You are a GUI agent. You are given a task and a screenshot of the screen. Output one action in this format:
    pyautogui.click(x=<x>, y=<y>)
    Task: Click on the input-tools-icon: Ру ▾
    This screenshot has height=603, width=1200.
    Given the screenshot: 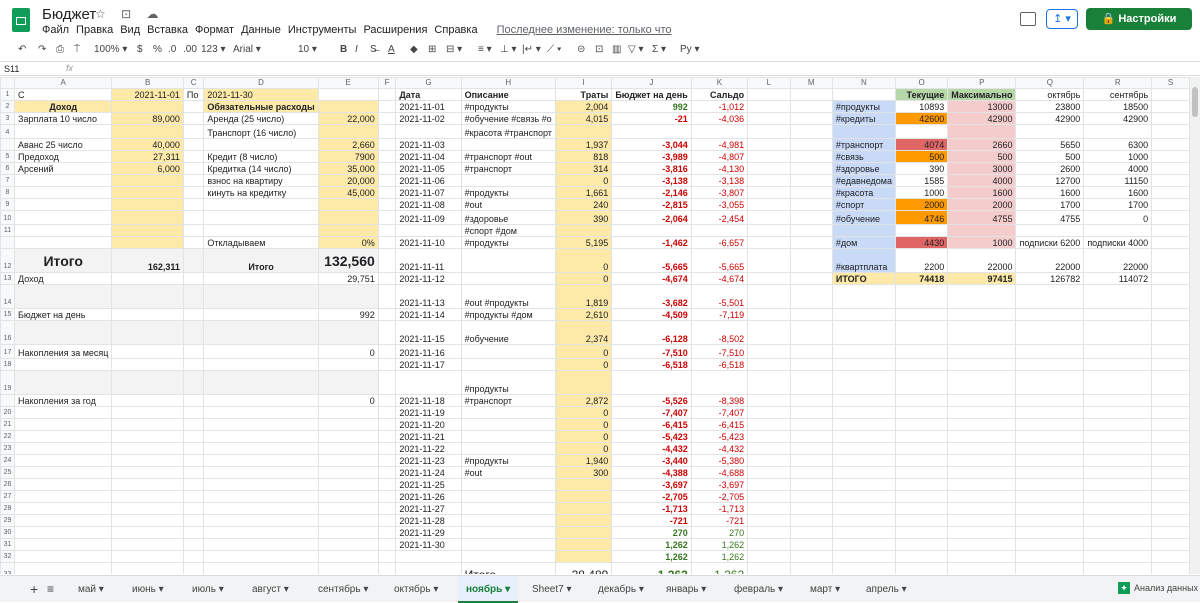 What is the action you would take?
    pyautogui.click(x=689, y=49)
    